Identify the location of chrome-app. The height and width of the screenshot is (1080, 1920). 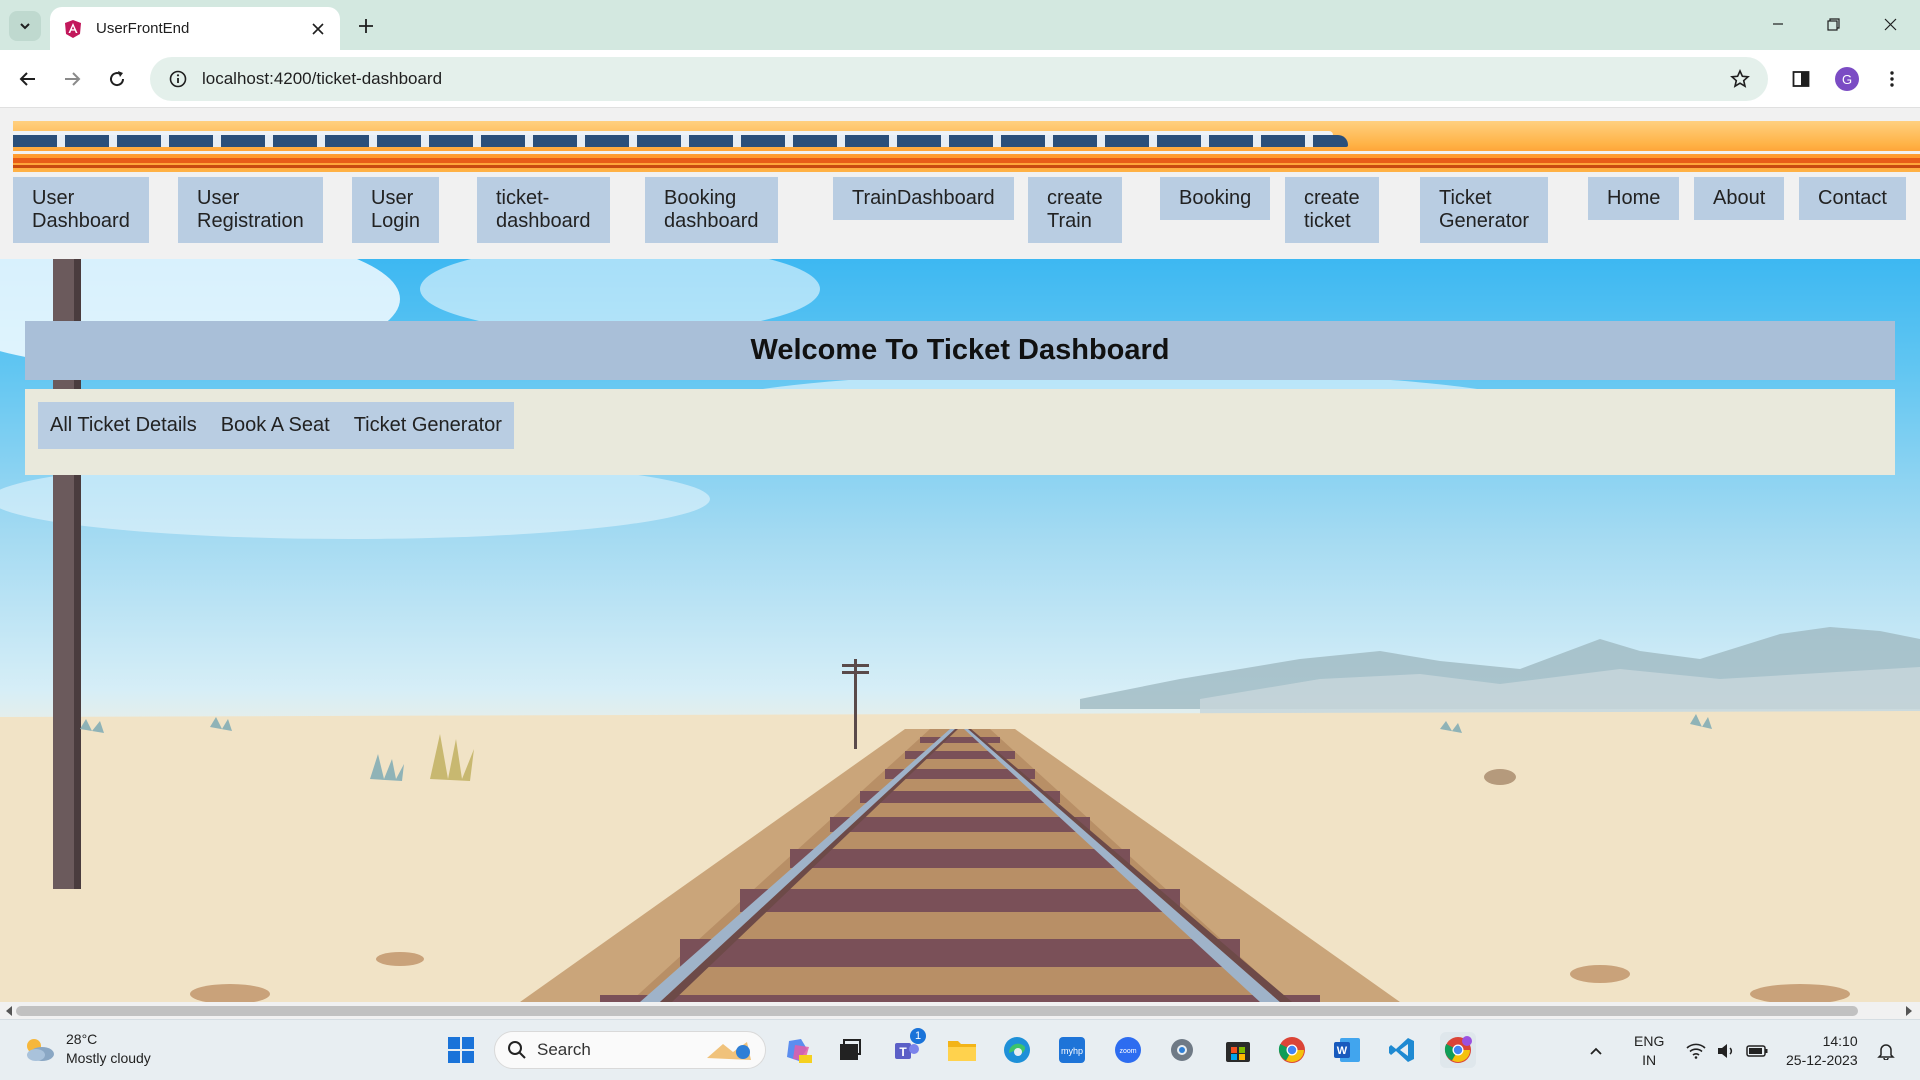
(1292, 1050).